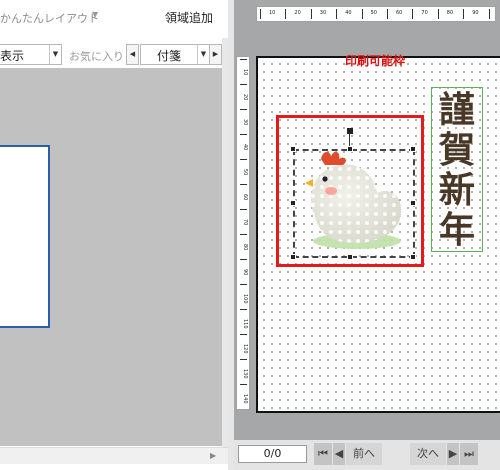 This screenshot has width=500, height=470. Describe the element at coordinates (189, 17) in the screenshot. I see `area-add-button: 領域追加` at that location.